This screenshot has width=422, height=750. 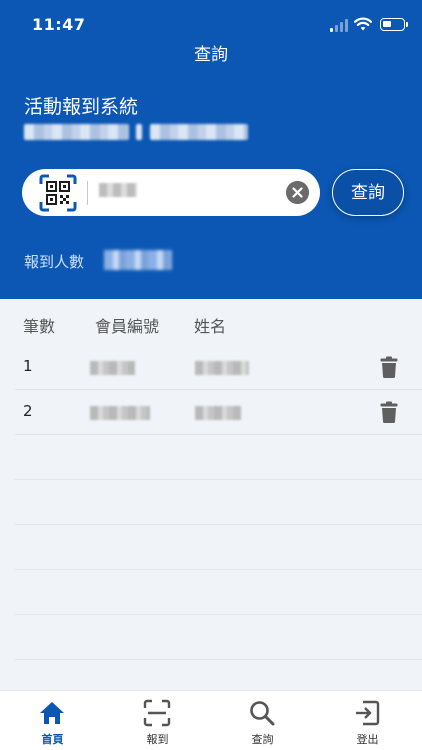 I want to click on scan-icon, so click(x=157, y=713).